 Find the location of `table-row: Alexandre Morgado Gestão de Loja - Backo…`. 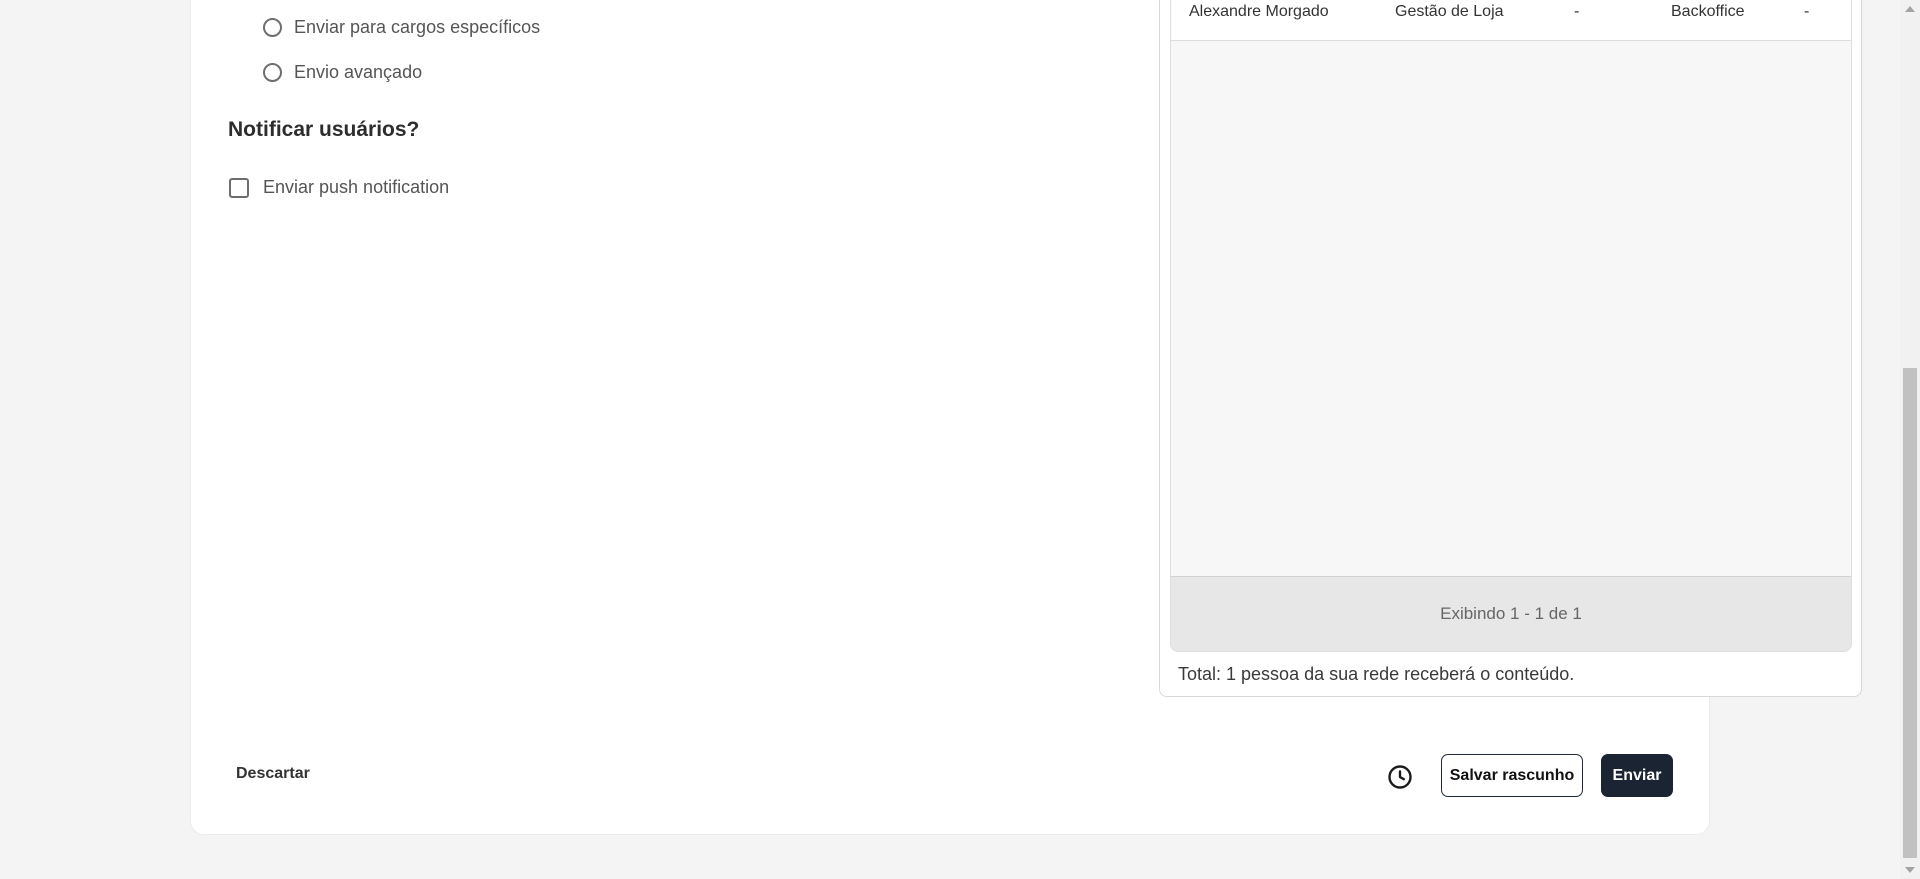

table-row: Alexandre Morgado Gestão de Loja - Backo… is located at coordinates (1511, 20).